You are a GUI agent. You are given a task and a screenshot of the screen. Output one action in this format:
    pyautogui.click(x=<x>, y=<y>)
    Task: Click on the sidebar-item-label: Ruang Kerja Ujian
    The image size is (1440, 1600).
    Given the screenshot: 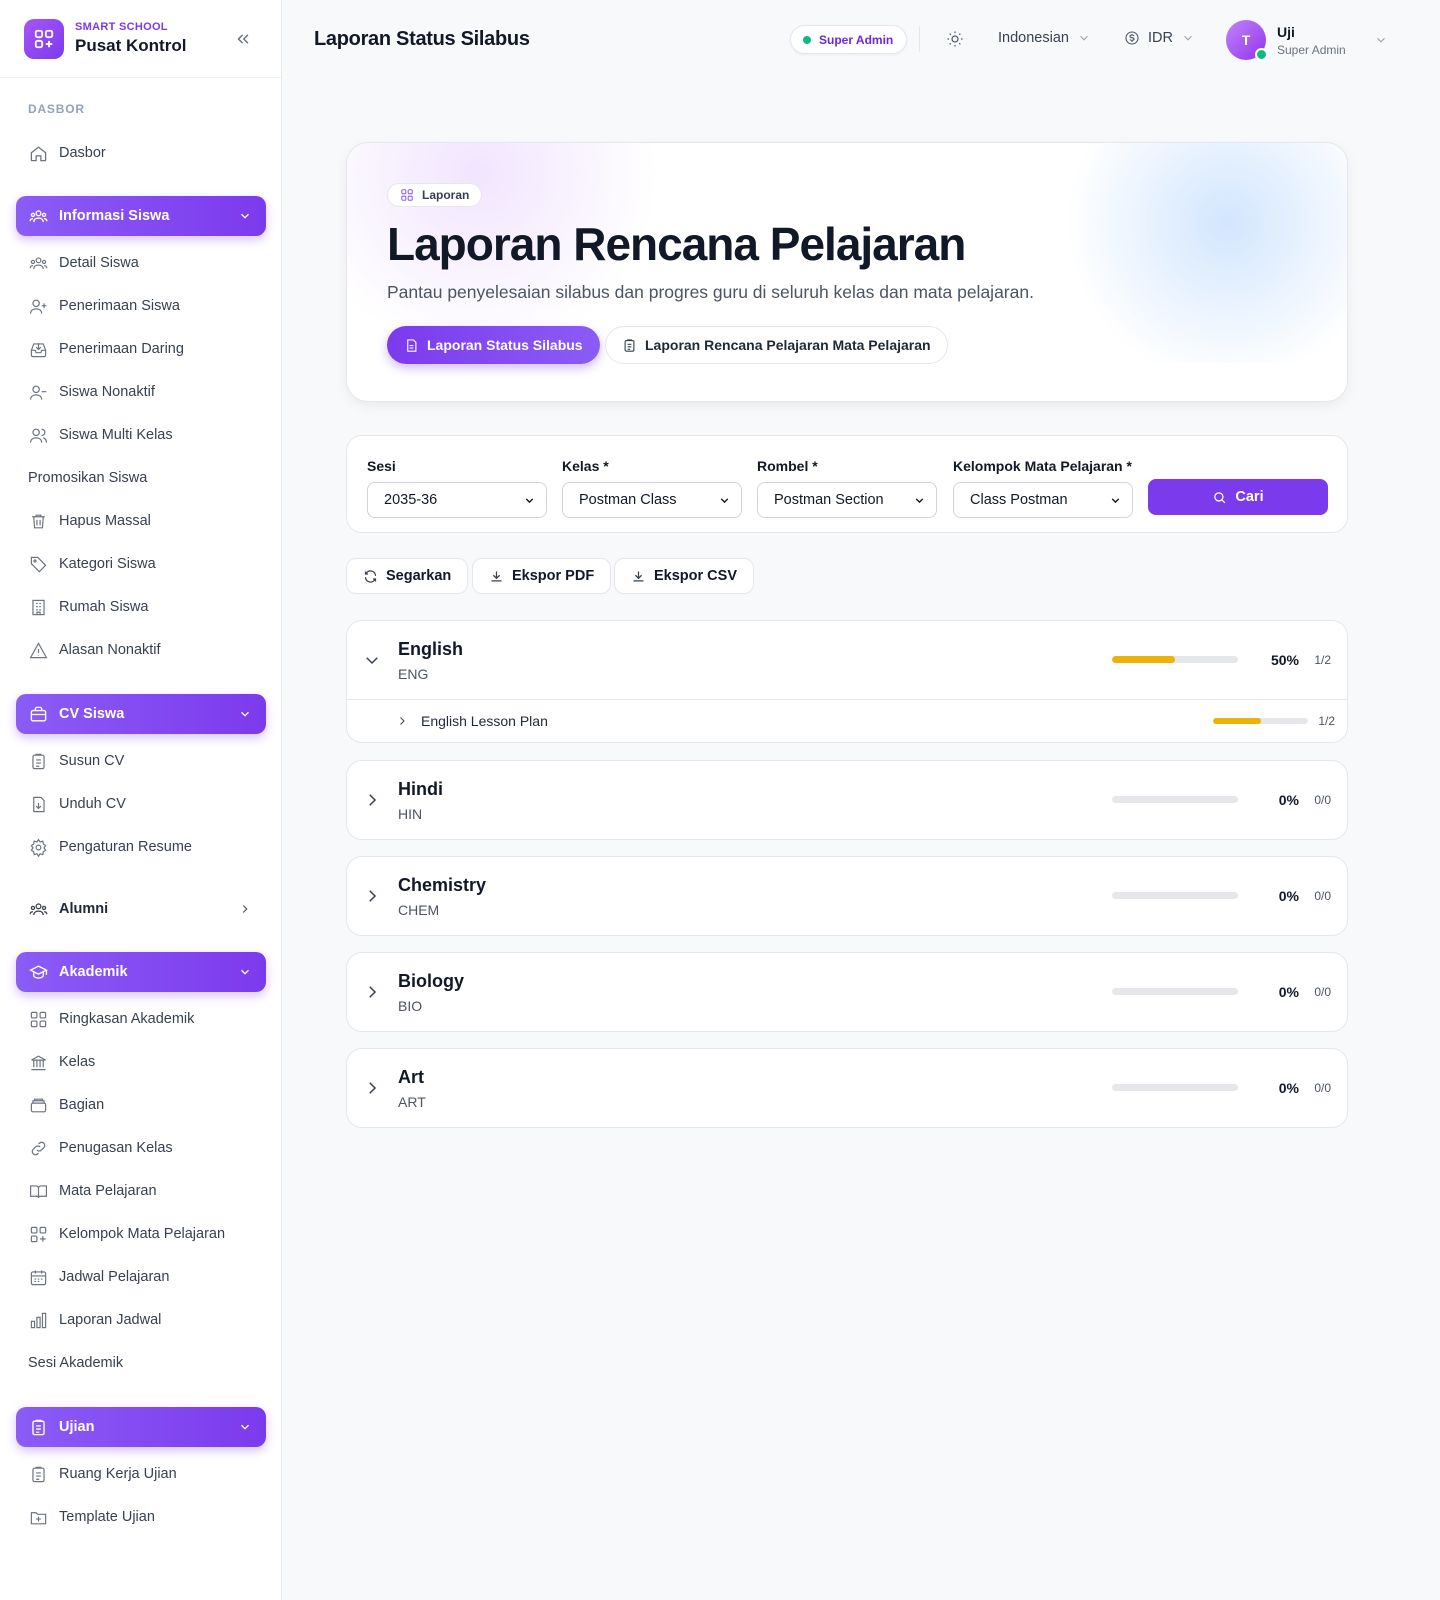 What is the action you would take?
    pyautogui.click(x=118, y=1474)
    